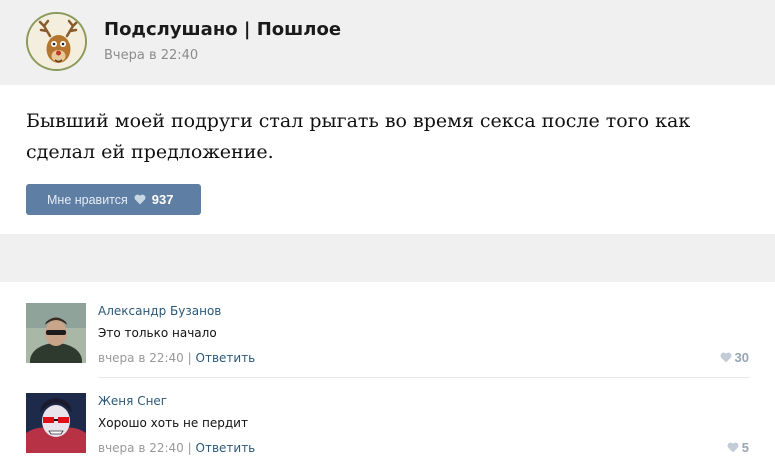 The image size is (775, 460). I want to click on comment-divider, so click(424, 377).